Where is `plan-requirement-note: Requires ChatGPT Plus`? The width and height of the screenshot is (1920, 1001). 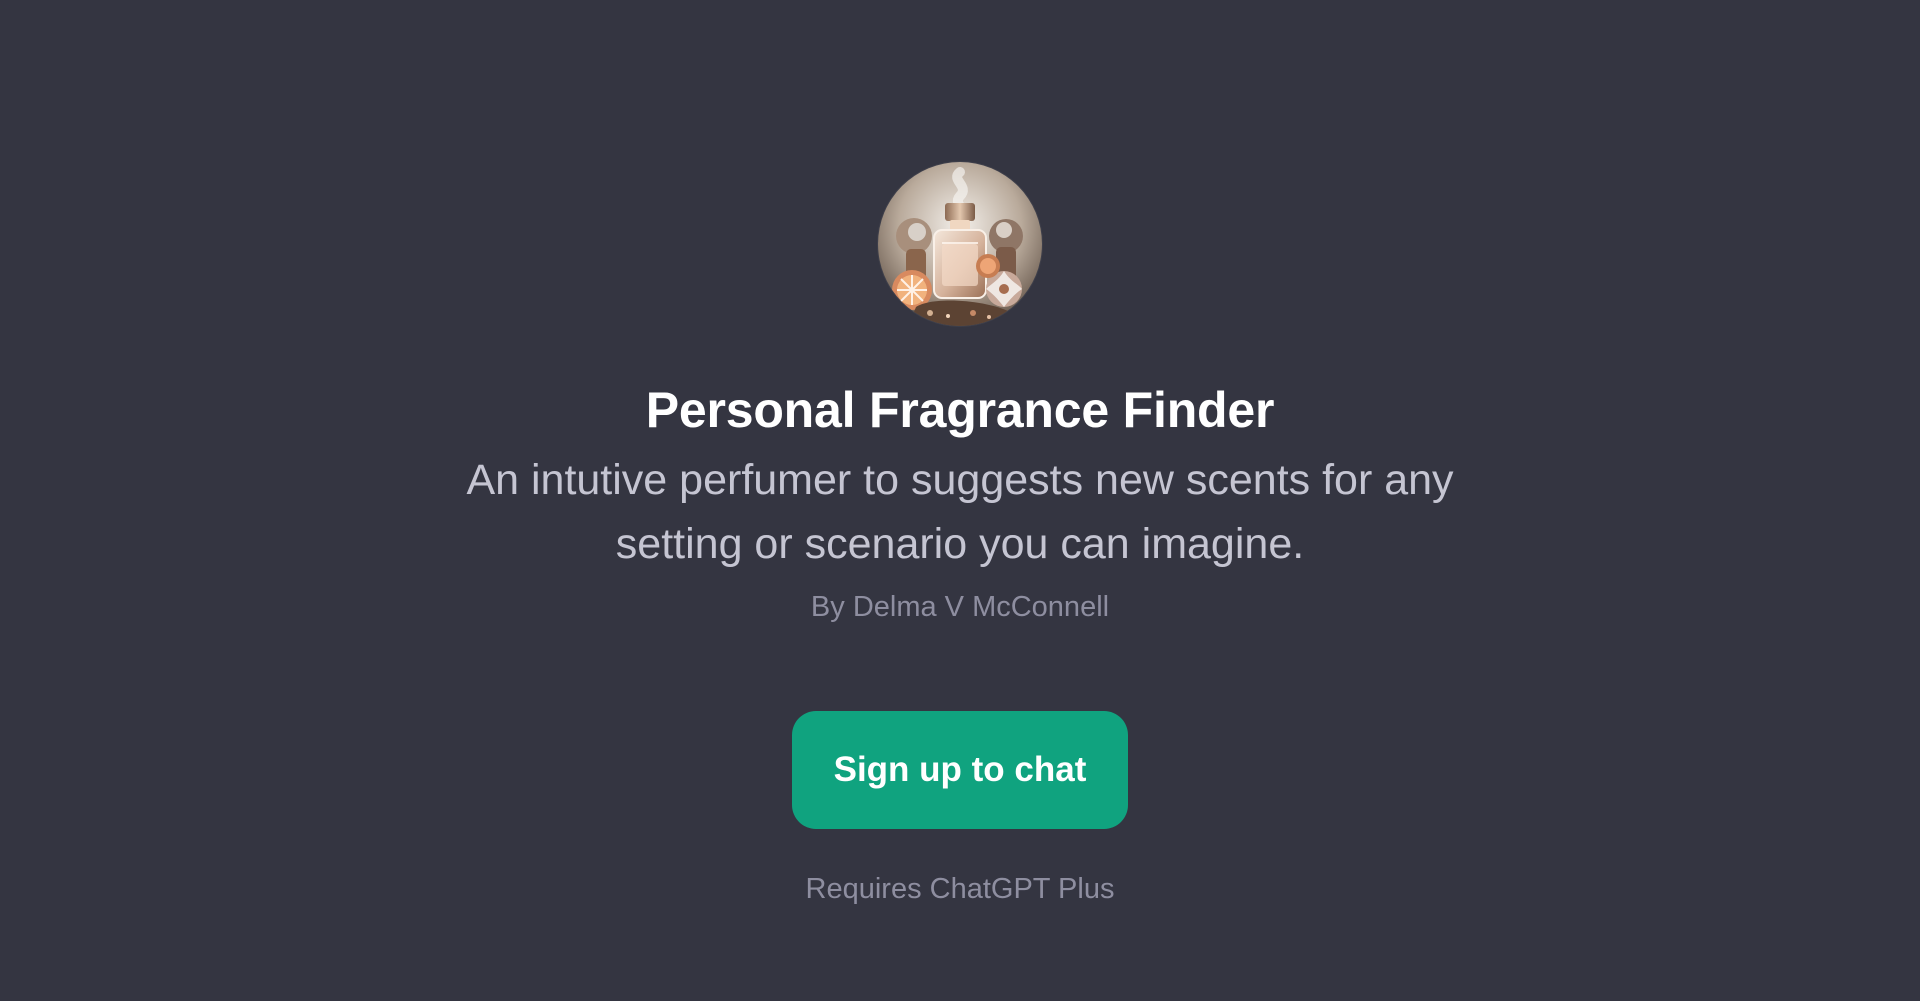 plan-requirement-note: Requires ChatGPT Plus is located at coordinates (960, 889).